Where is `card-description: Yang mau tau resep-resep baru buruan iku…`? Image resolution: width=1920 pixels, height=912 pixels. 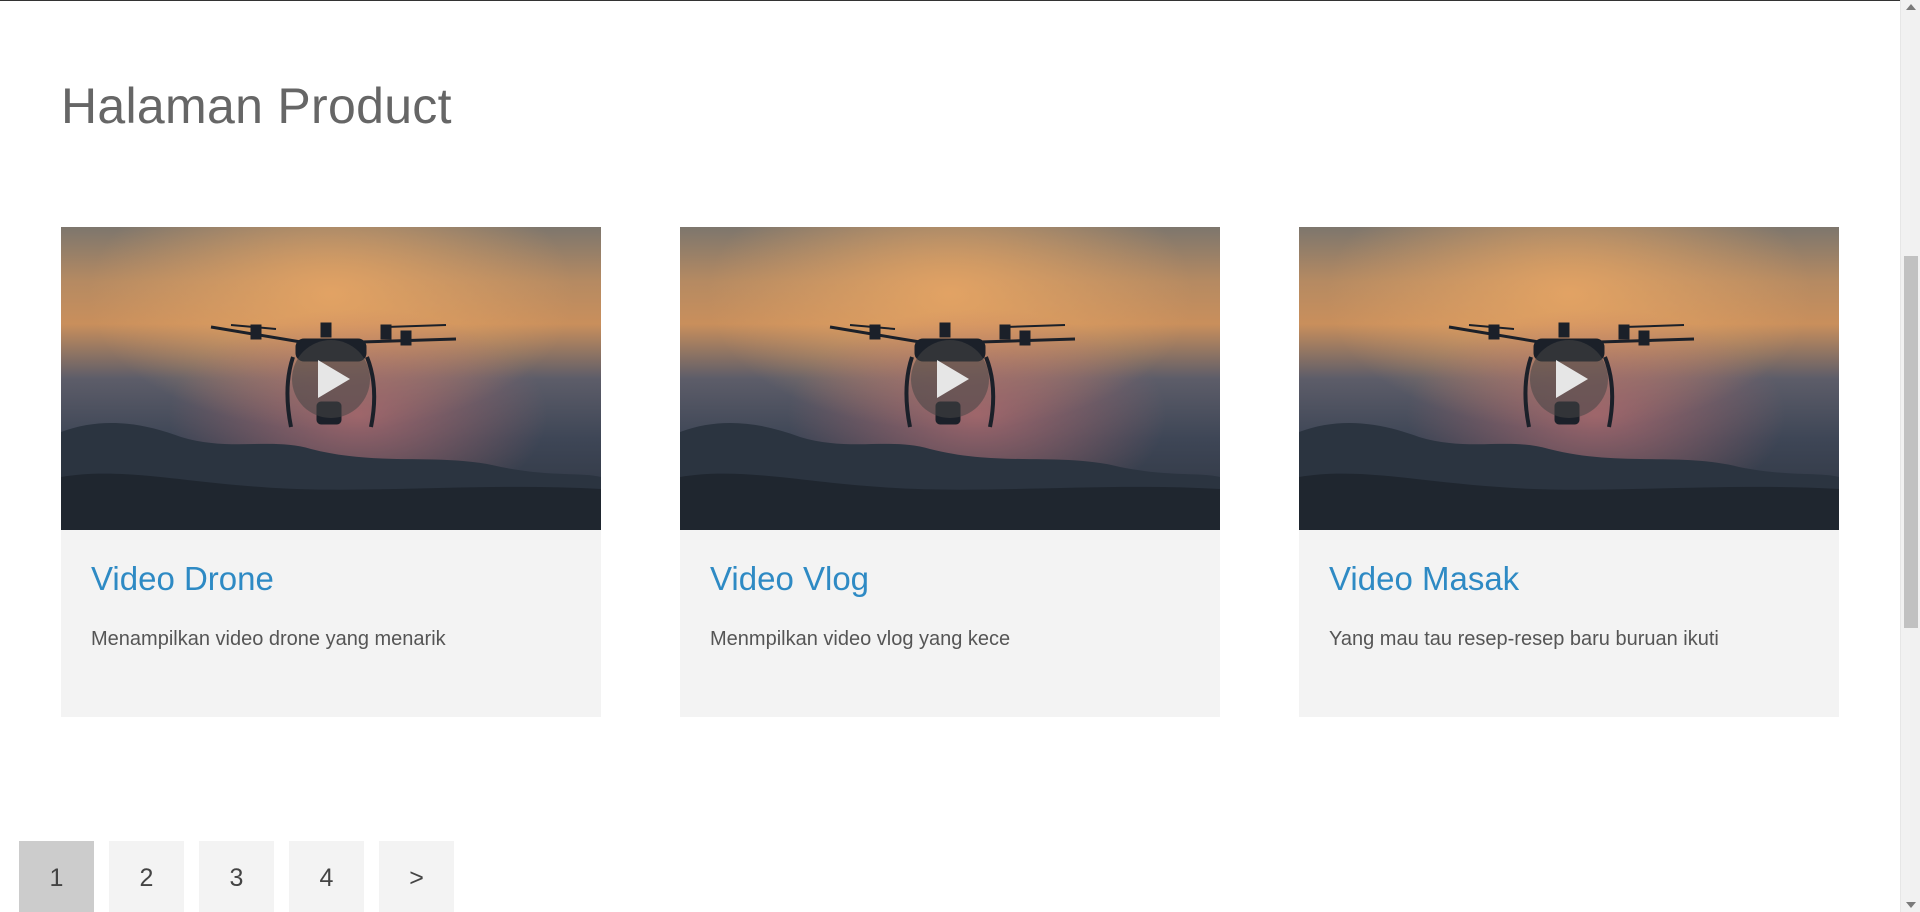 card-description: Yang mau tau resep-resep baru buruan iku… is located at coordinates (1524, 639).